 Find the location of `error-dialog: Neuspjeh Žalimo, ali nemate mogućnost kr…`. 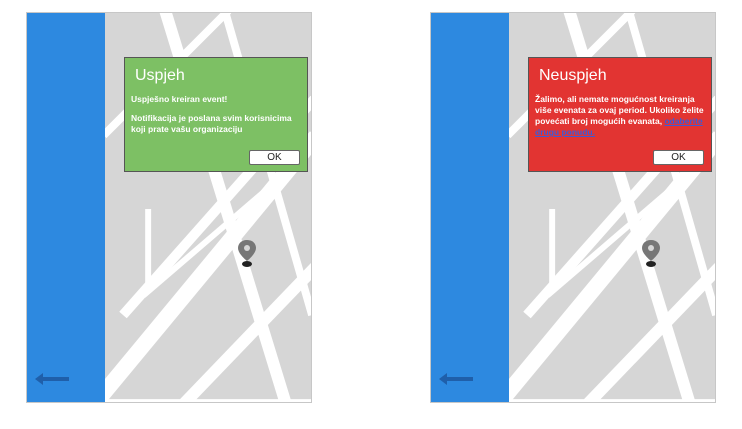

error-dialog: Neuspjeh Žalimo, ali nemate mogućnost kr… is located at coordinates (620, 114).